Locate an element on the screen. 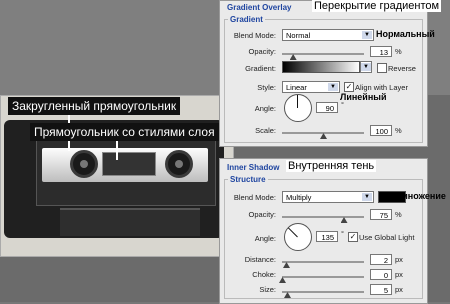 The image size is (450, 304). gradient-label: Gradient: is located at coordinates (260, 68).